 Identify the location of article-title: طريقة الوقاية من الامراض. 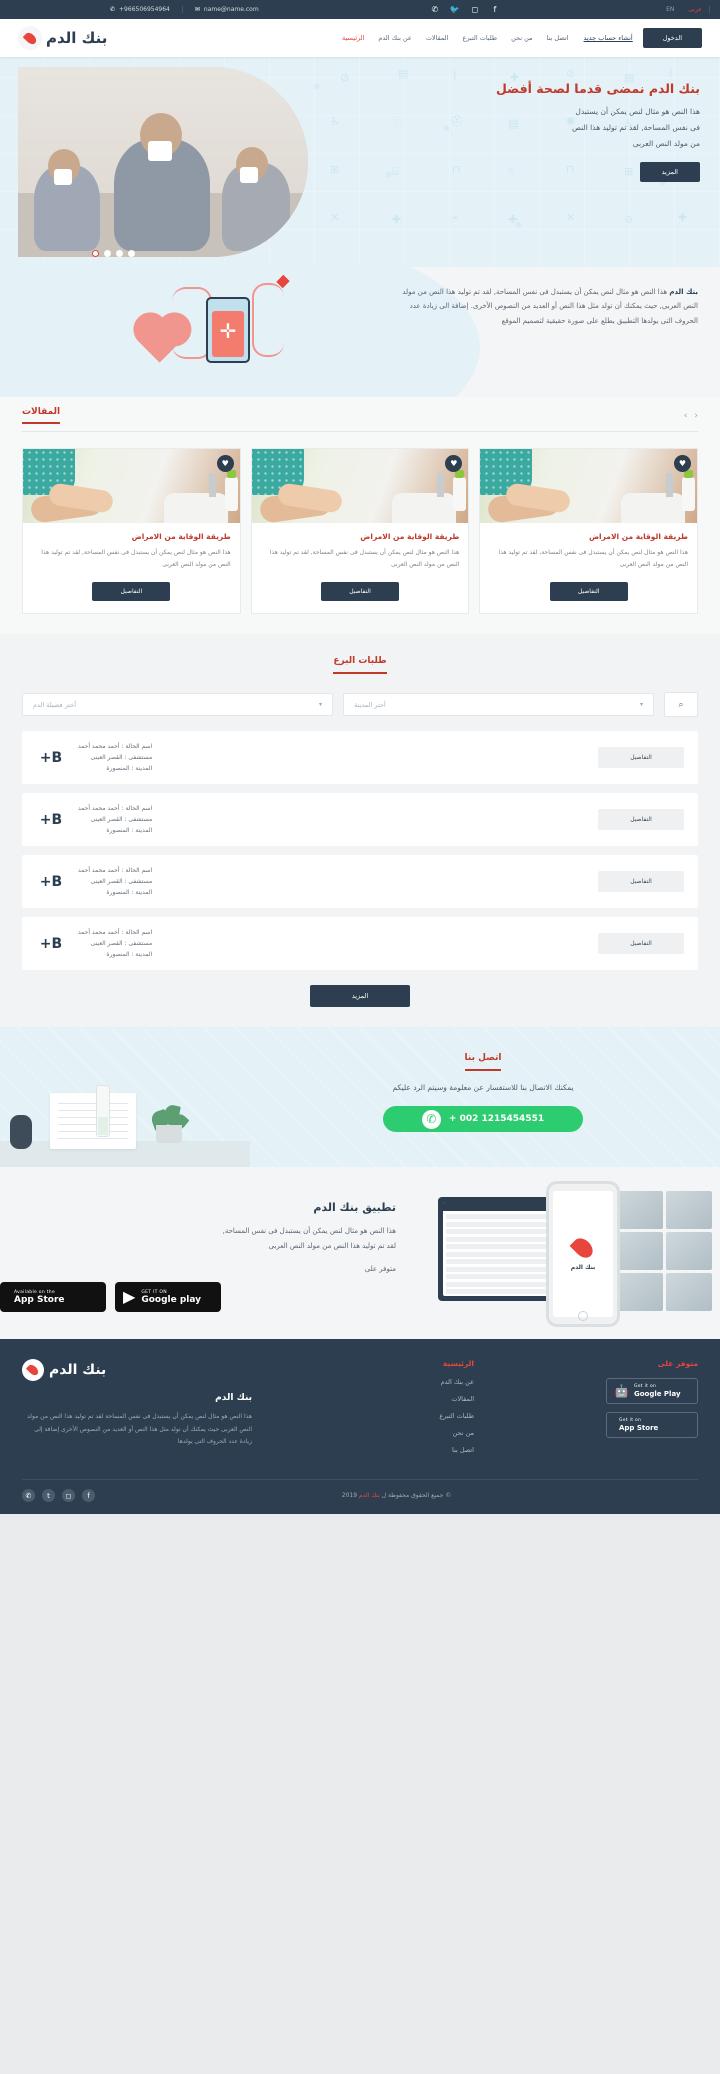
(181, 536).